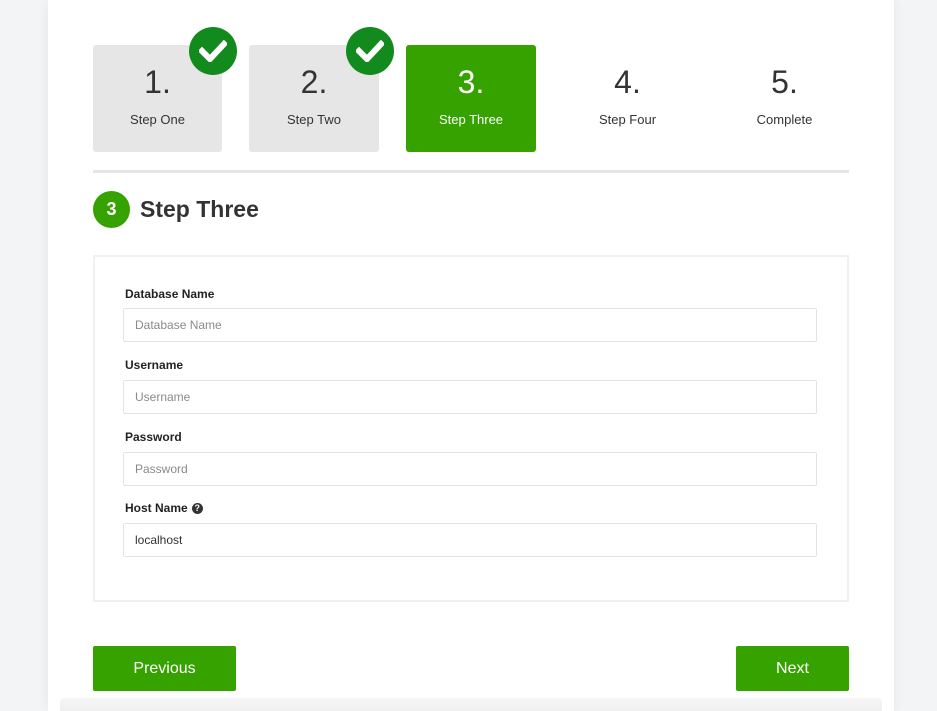  What do you see at coordinates (157, 119) in the screenshot?
I see `step-label: Step One` at bounding box center [157, 119].